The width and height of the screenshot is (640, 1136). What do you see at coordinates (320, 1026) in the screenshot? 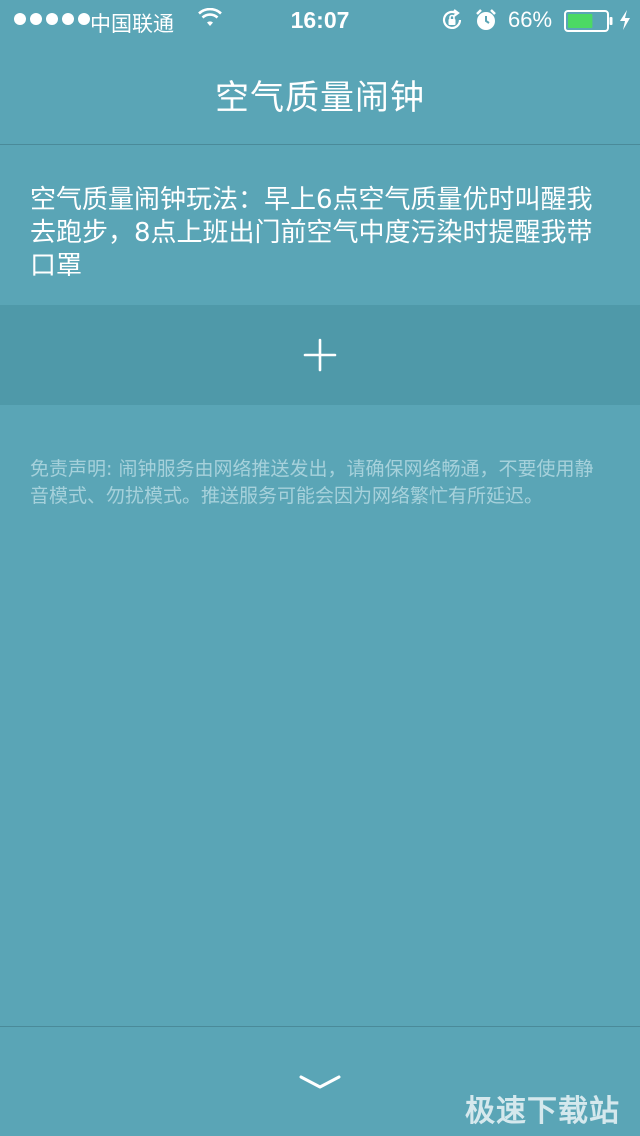
I see `bottom-divider` at bounding box center [320, 1026].